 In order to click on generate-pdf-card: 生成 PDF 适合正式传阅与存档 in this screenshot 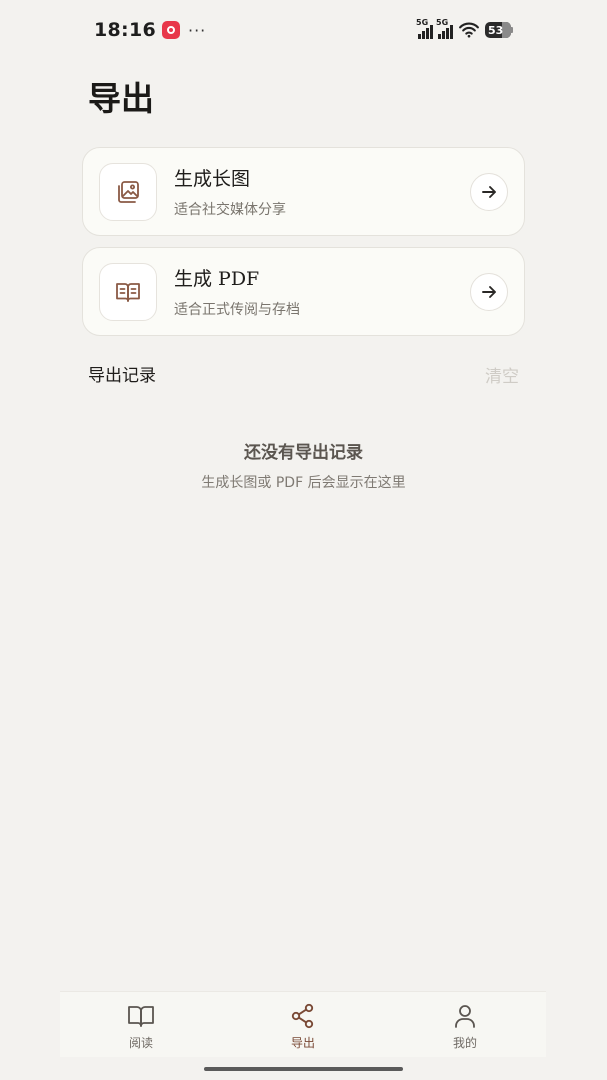, I will do `click(303, 291)`.